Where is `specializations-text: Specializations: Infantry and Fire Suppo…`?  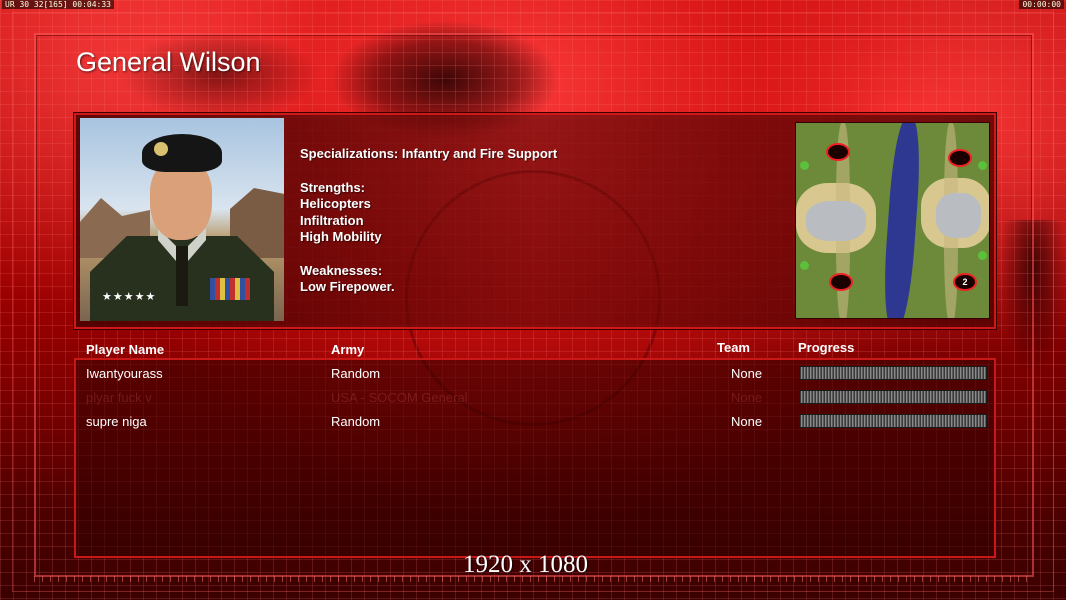
specializations-text: Specializations: Infantry and Fire Suppo… is located at coordinates (429, 153).